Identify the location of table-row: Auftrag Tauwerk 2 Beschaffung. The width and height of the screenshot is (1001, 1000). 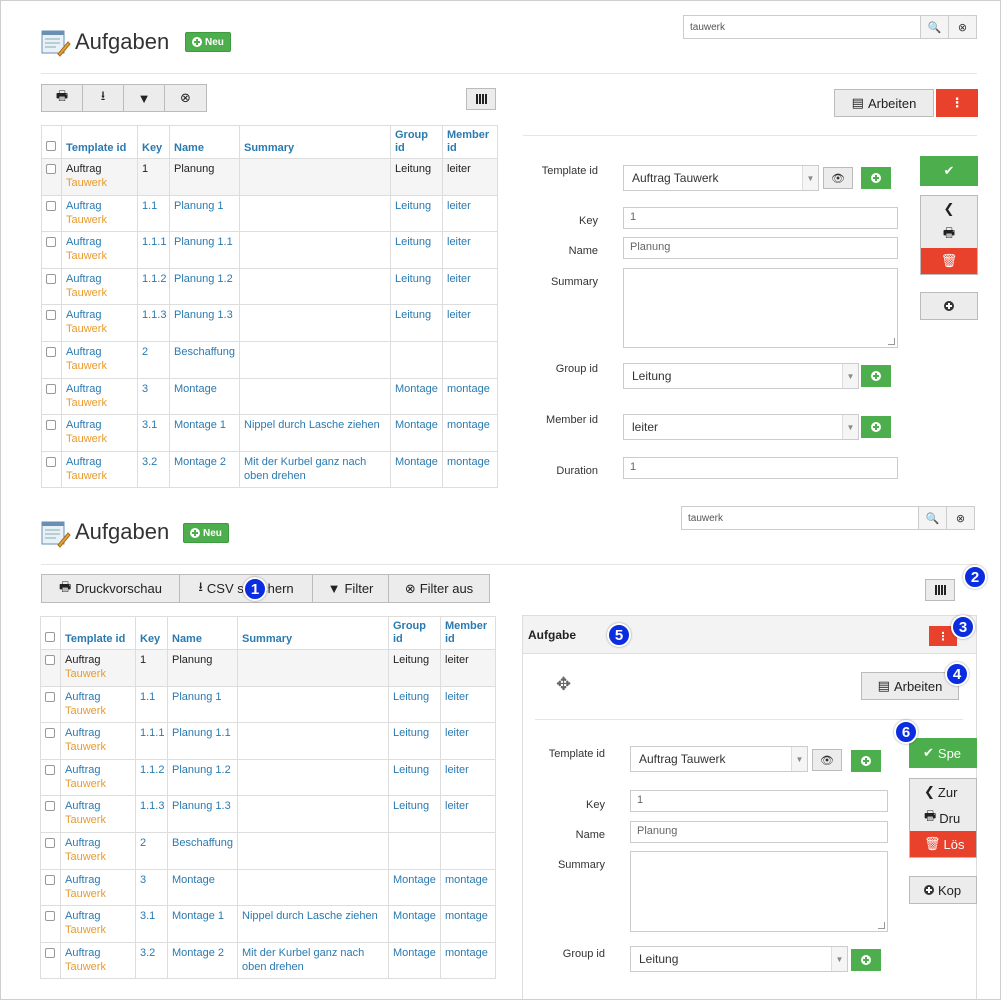
(269, 359).